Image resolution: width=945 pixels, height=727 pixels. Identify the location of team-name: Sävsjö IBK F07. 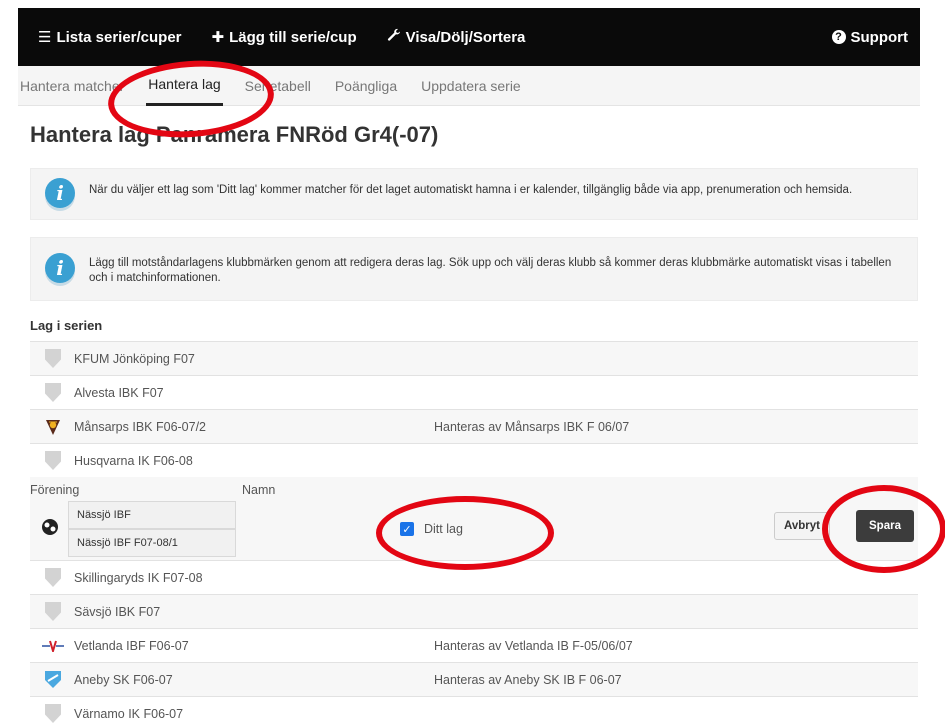
(117, 611).